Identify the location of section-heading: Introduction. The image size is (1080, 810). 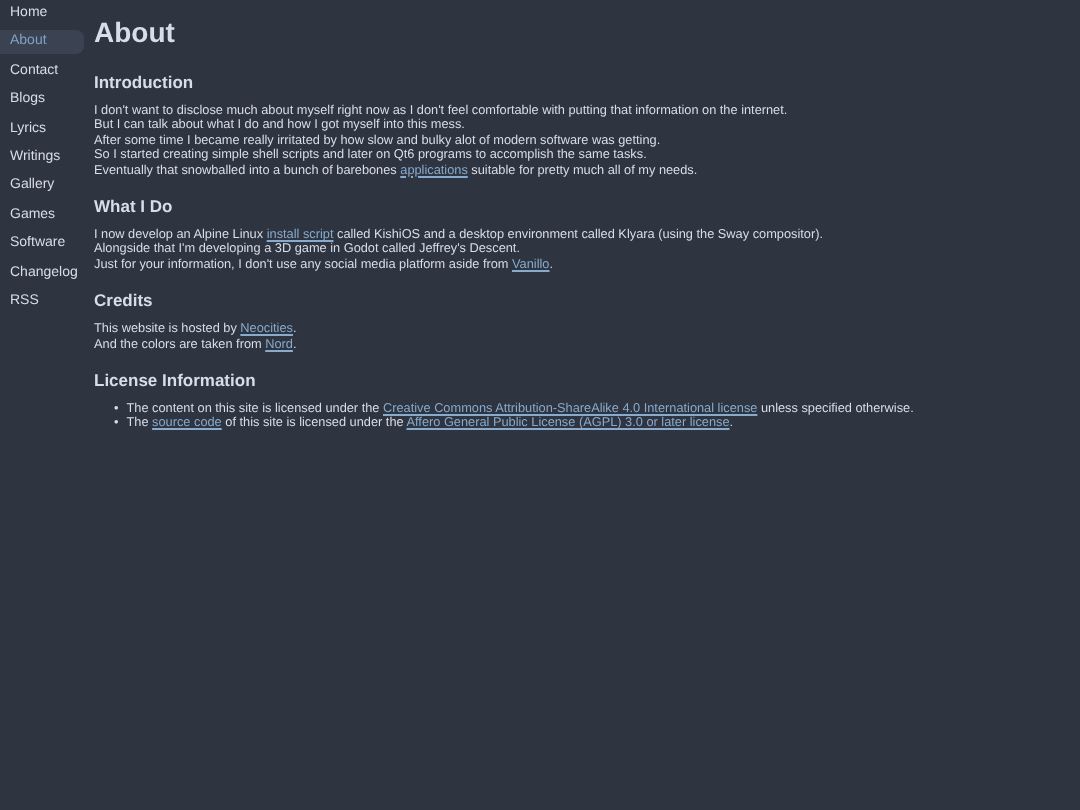
(145, 82).